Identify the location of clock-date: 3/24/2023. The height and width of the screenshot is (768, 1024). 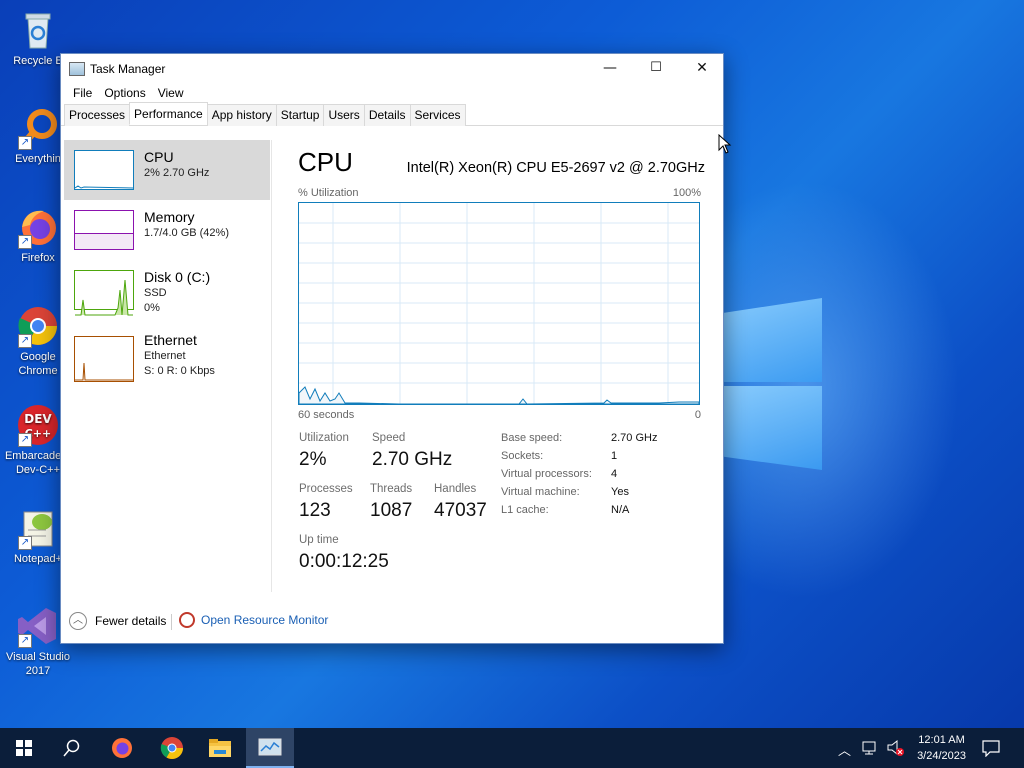
(941, 756).